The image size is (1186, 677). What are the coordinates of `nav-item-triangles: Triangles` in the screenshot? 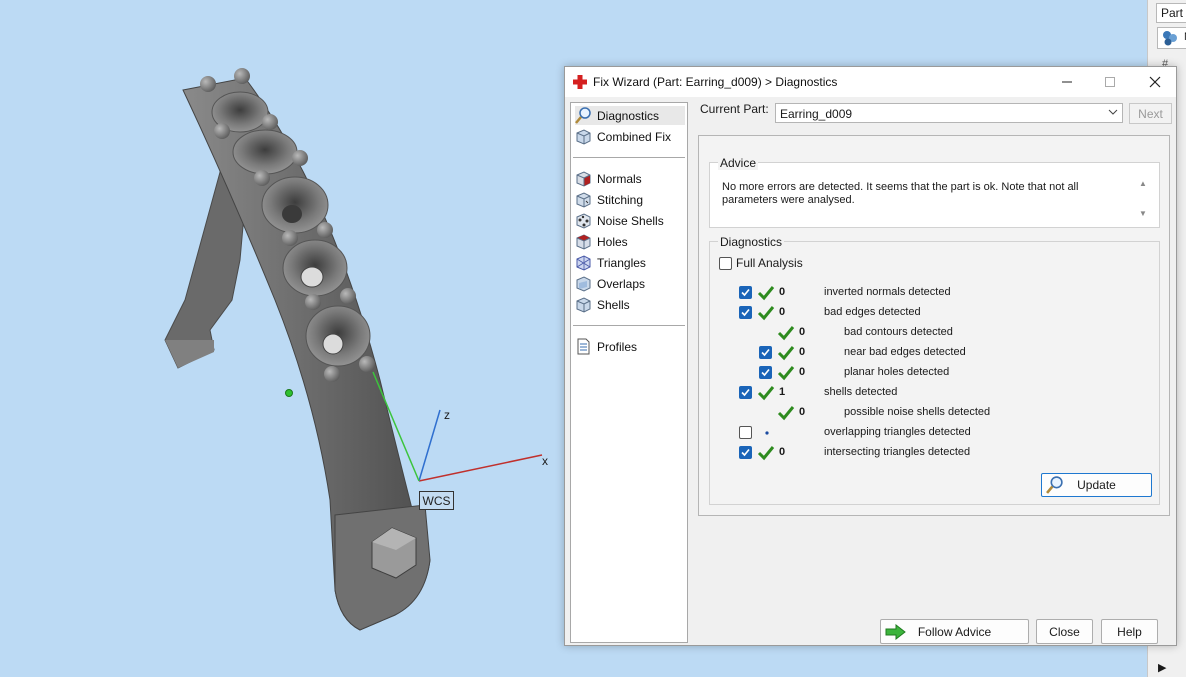 It's located at (630, 262).